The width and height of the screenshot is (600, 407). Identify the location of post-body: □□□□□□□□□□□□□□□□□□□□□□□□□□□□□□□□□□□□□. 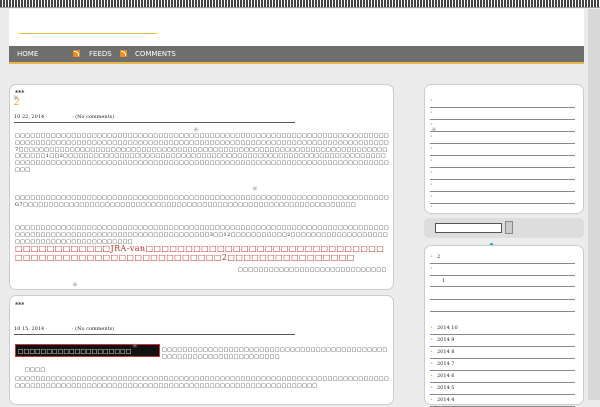
(312, 270).